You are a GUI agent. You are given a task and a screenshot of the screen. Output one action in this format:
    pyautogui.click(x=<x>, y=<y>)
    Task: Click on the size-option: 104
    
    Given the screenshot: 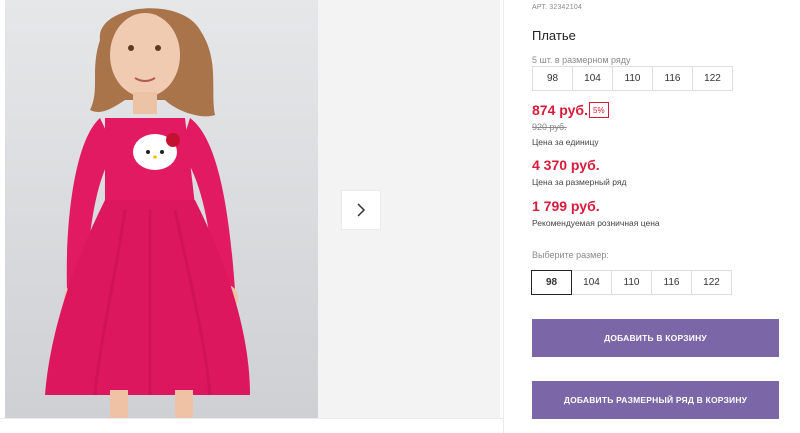 What is the action you would take?
    pyautogui.click(x=591, y=282)
    